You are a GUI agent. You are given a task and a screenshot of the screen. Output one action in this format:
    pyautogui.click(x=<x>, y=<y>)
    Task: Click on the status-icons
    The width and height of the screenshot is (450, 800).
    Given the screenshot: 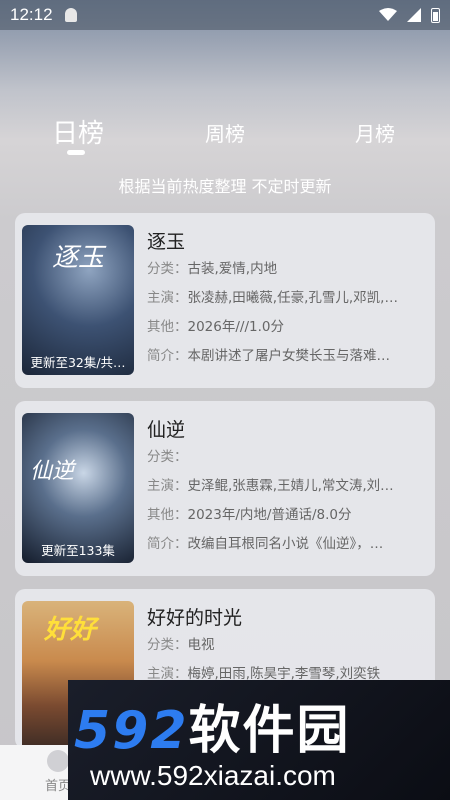 What is the action you would take?
    pyautogui.click(x=409, y=15)
    